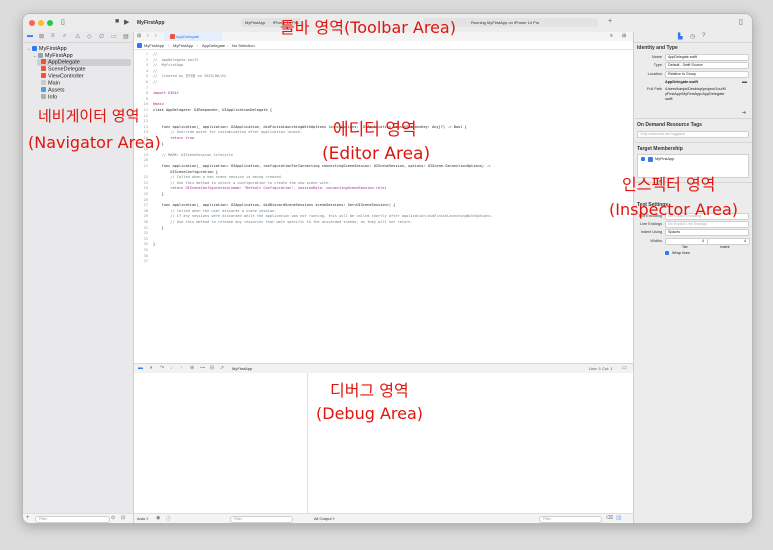  Describe the element at coordinates (63, 22) in the screenshot. I see `sidebar-toggle-icon: ▯` at that location.